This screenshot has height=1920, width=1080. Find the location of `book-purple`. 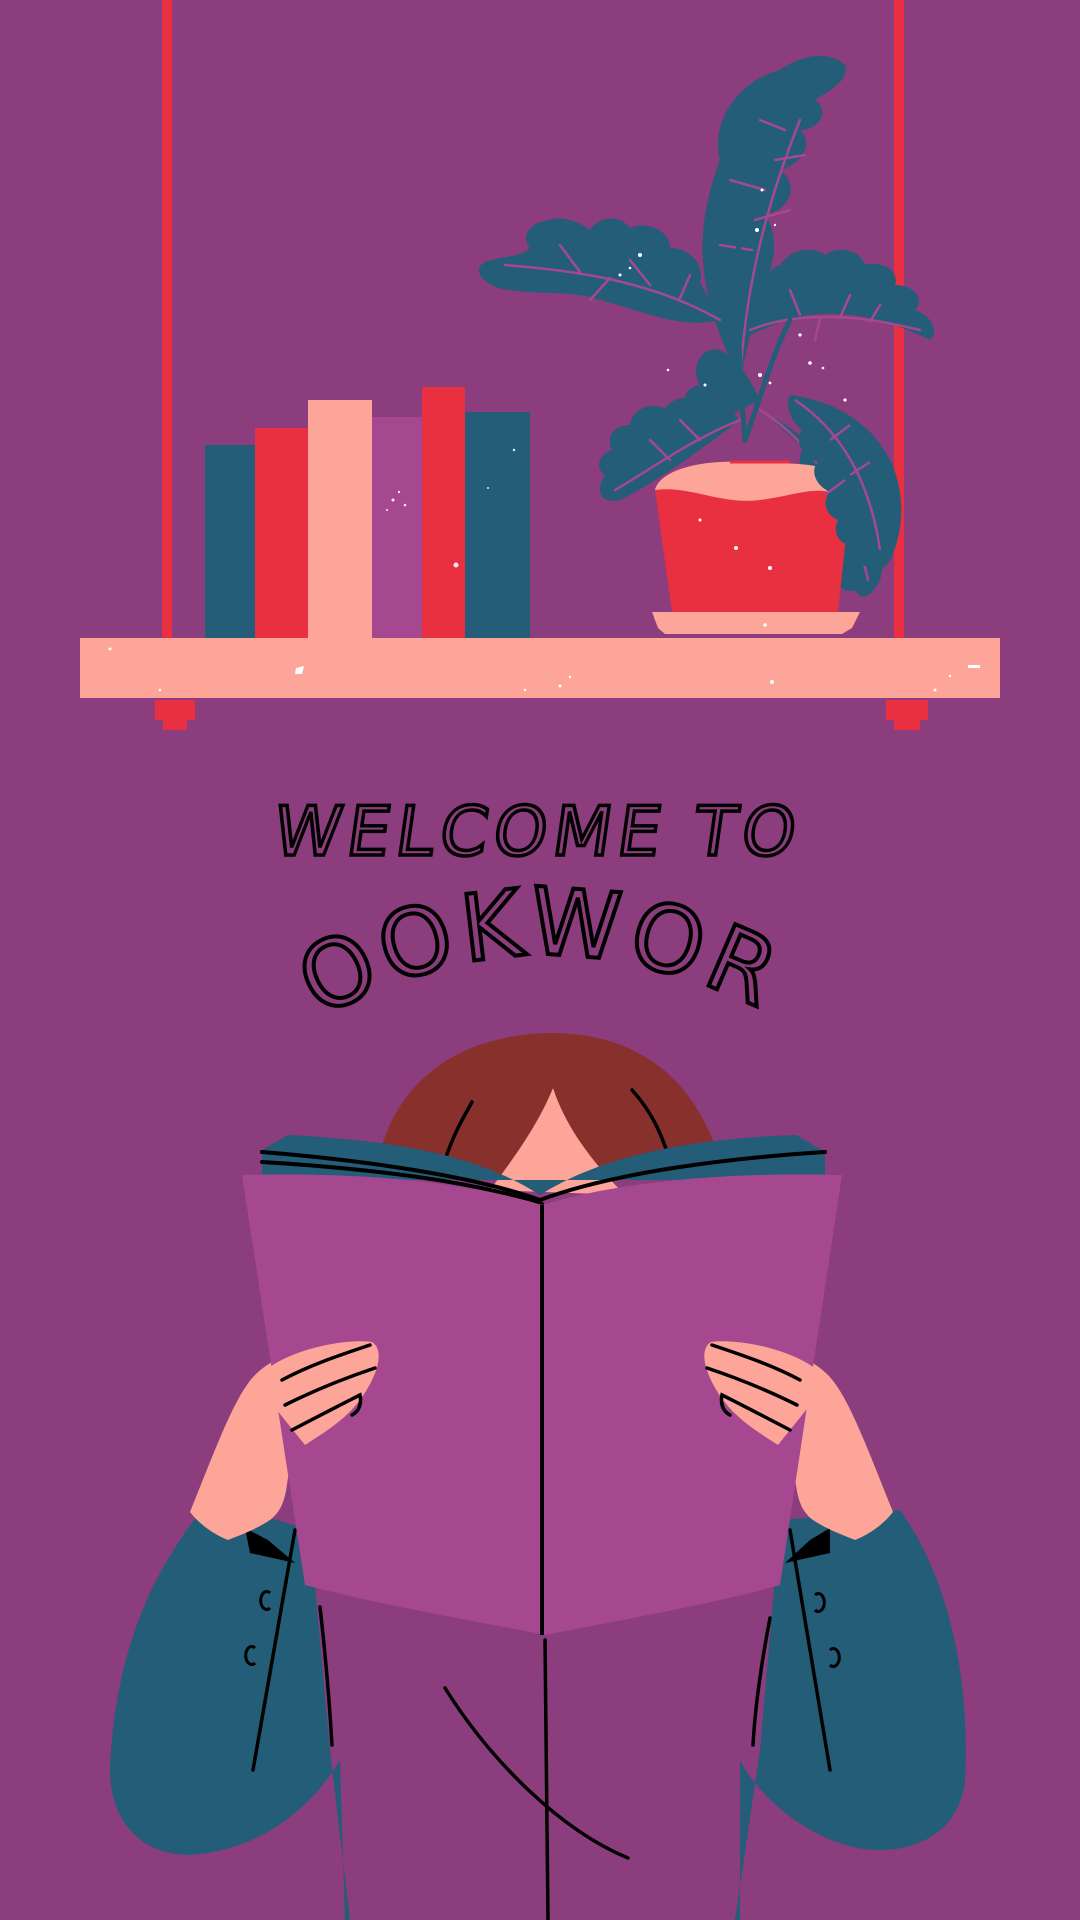

book-purple is located at coordinates (397, 528).